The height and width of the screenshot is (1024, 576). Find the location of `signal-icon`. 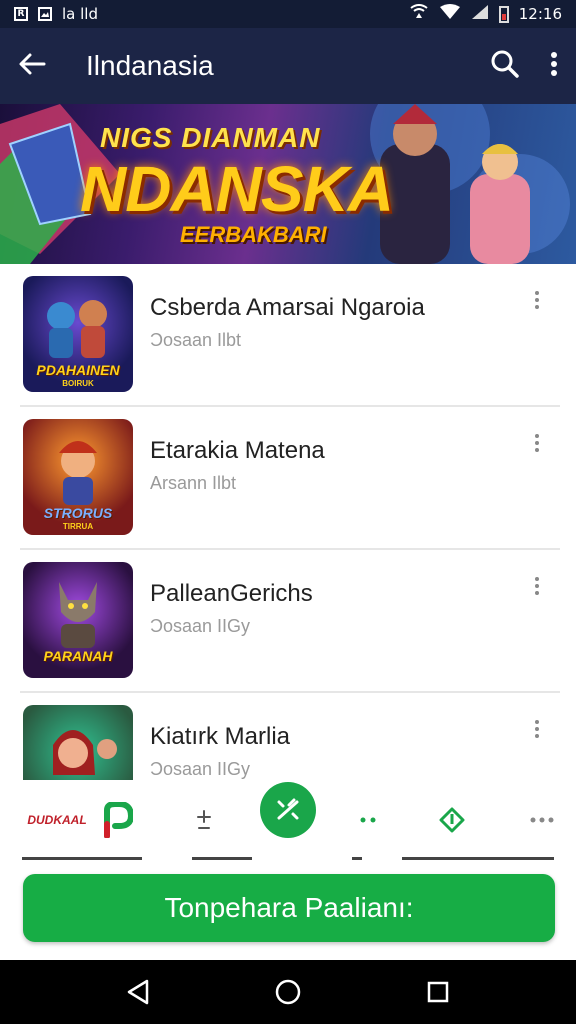

signal-icon is located at coordinates (480, 14).